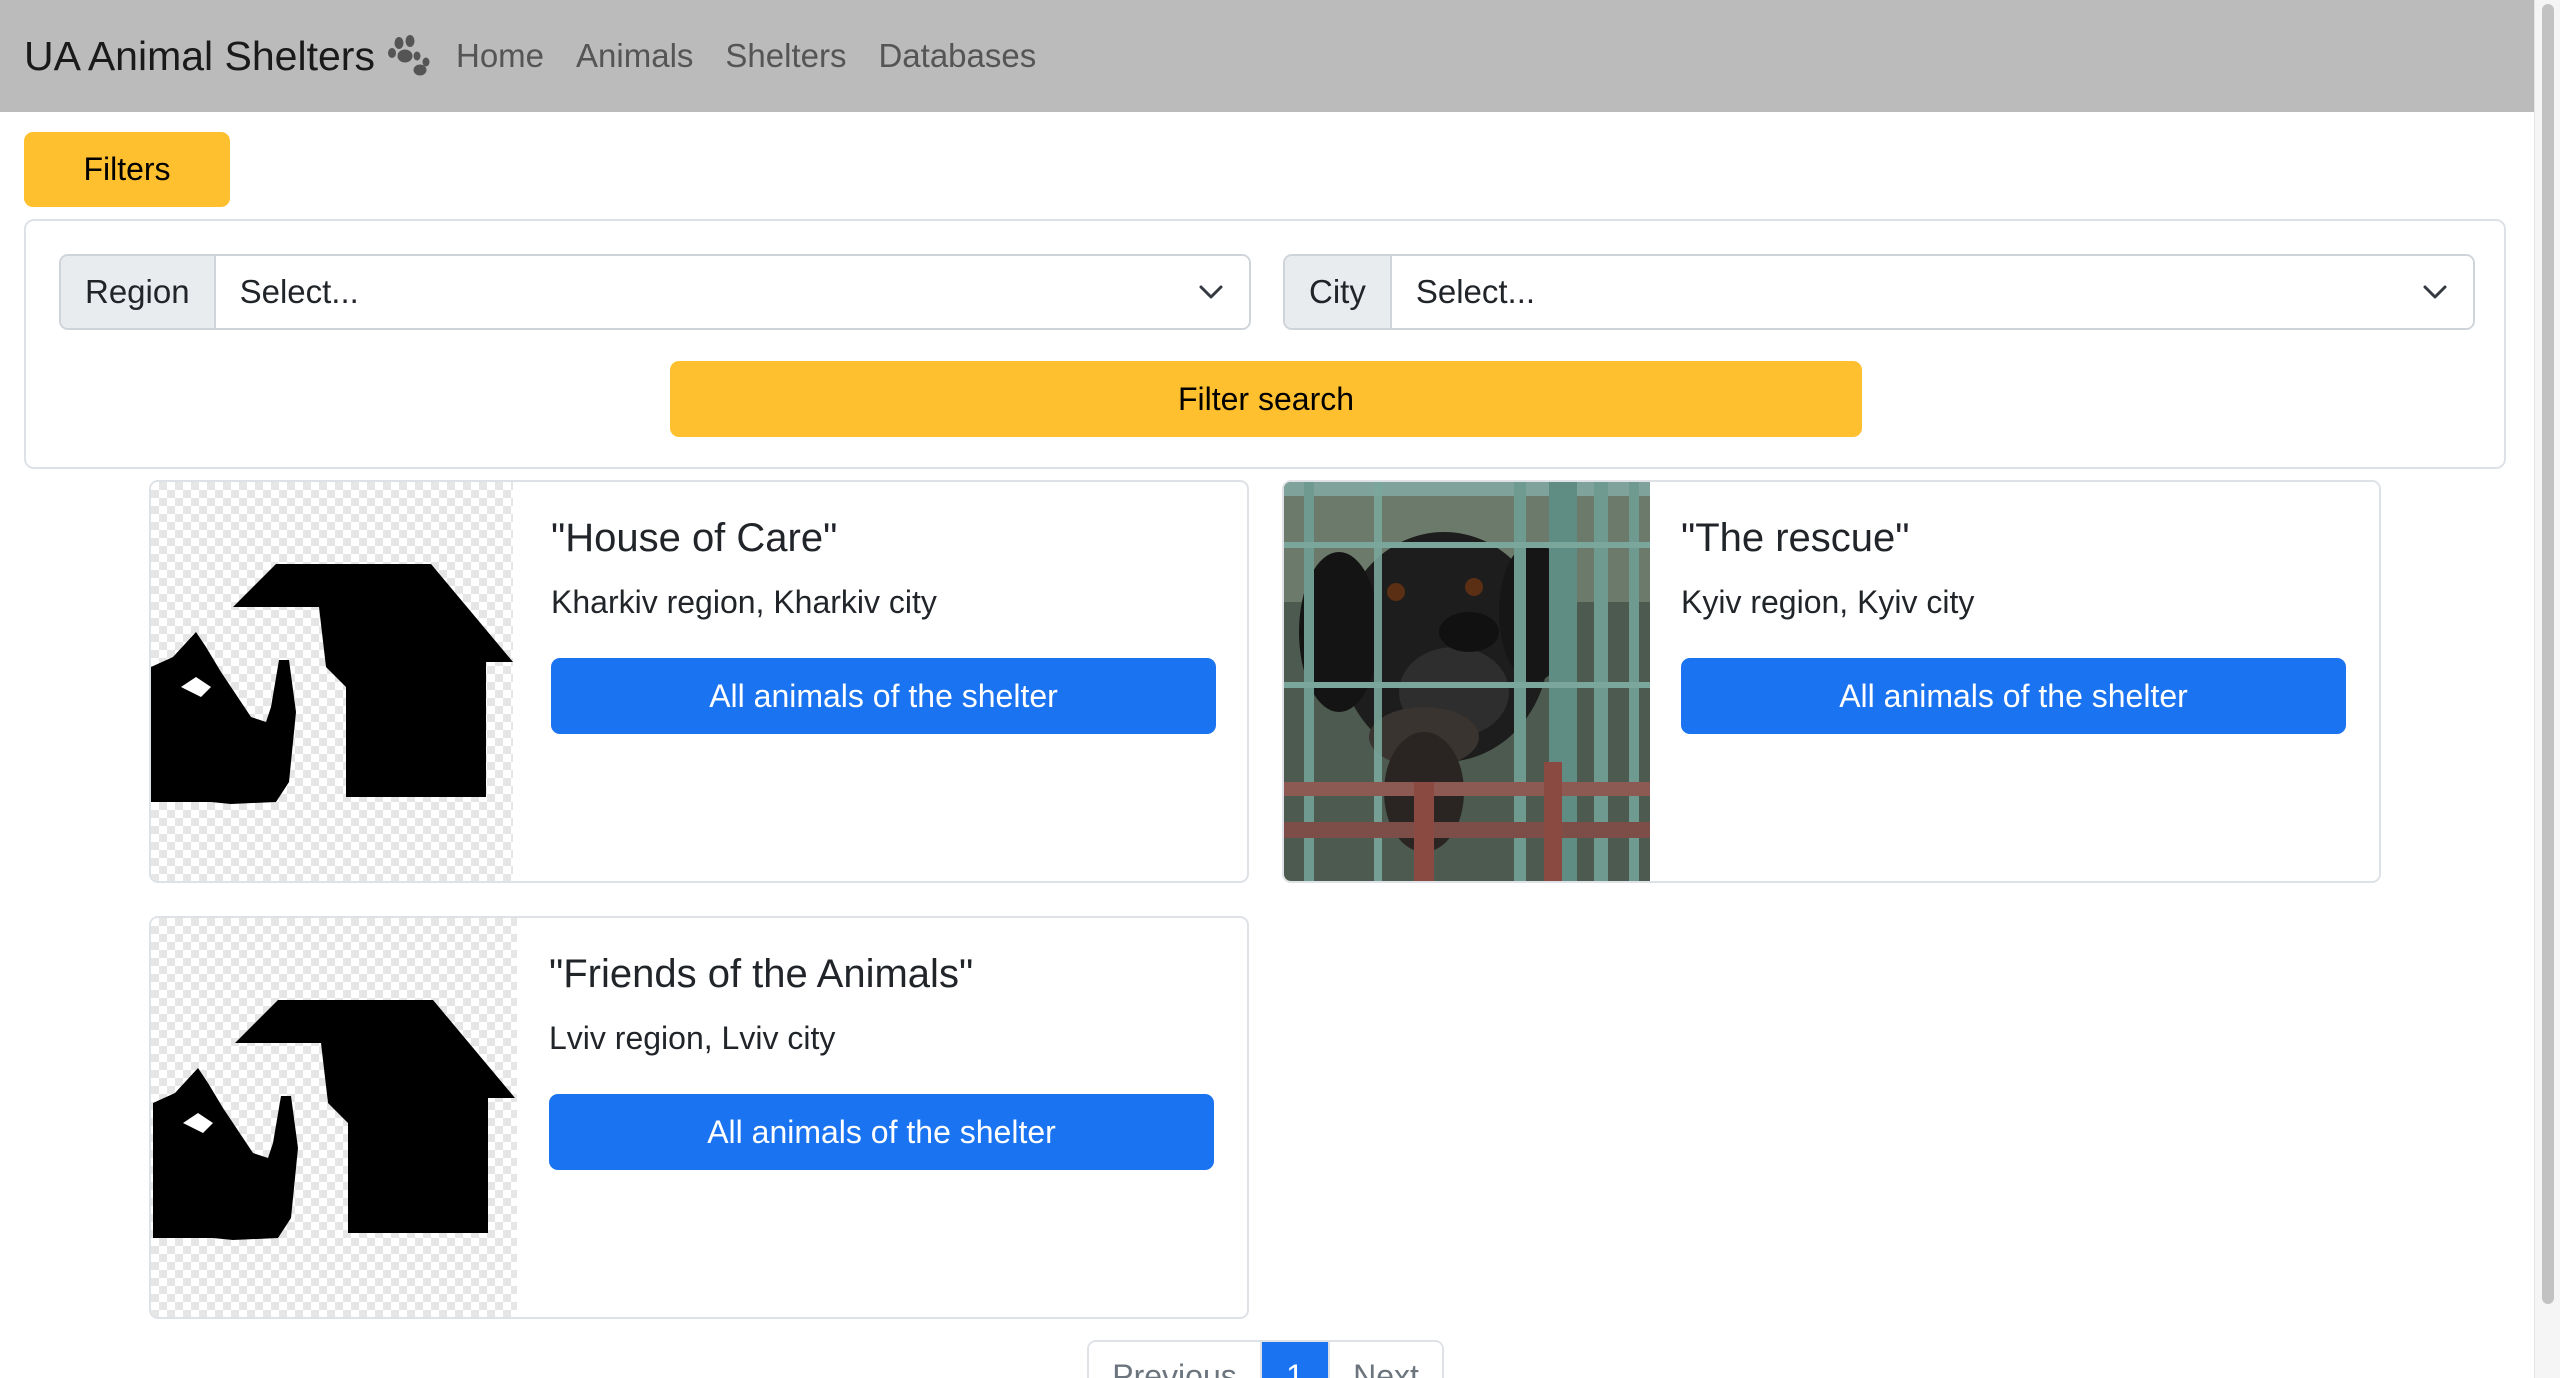 This screenshot has height=1378, width=2560. Describe the element at coordinates (1338, 292) in the screenshot. I see `city-label: City` at that location.